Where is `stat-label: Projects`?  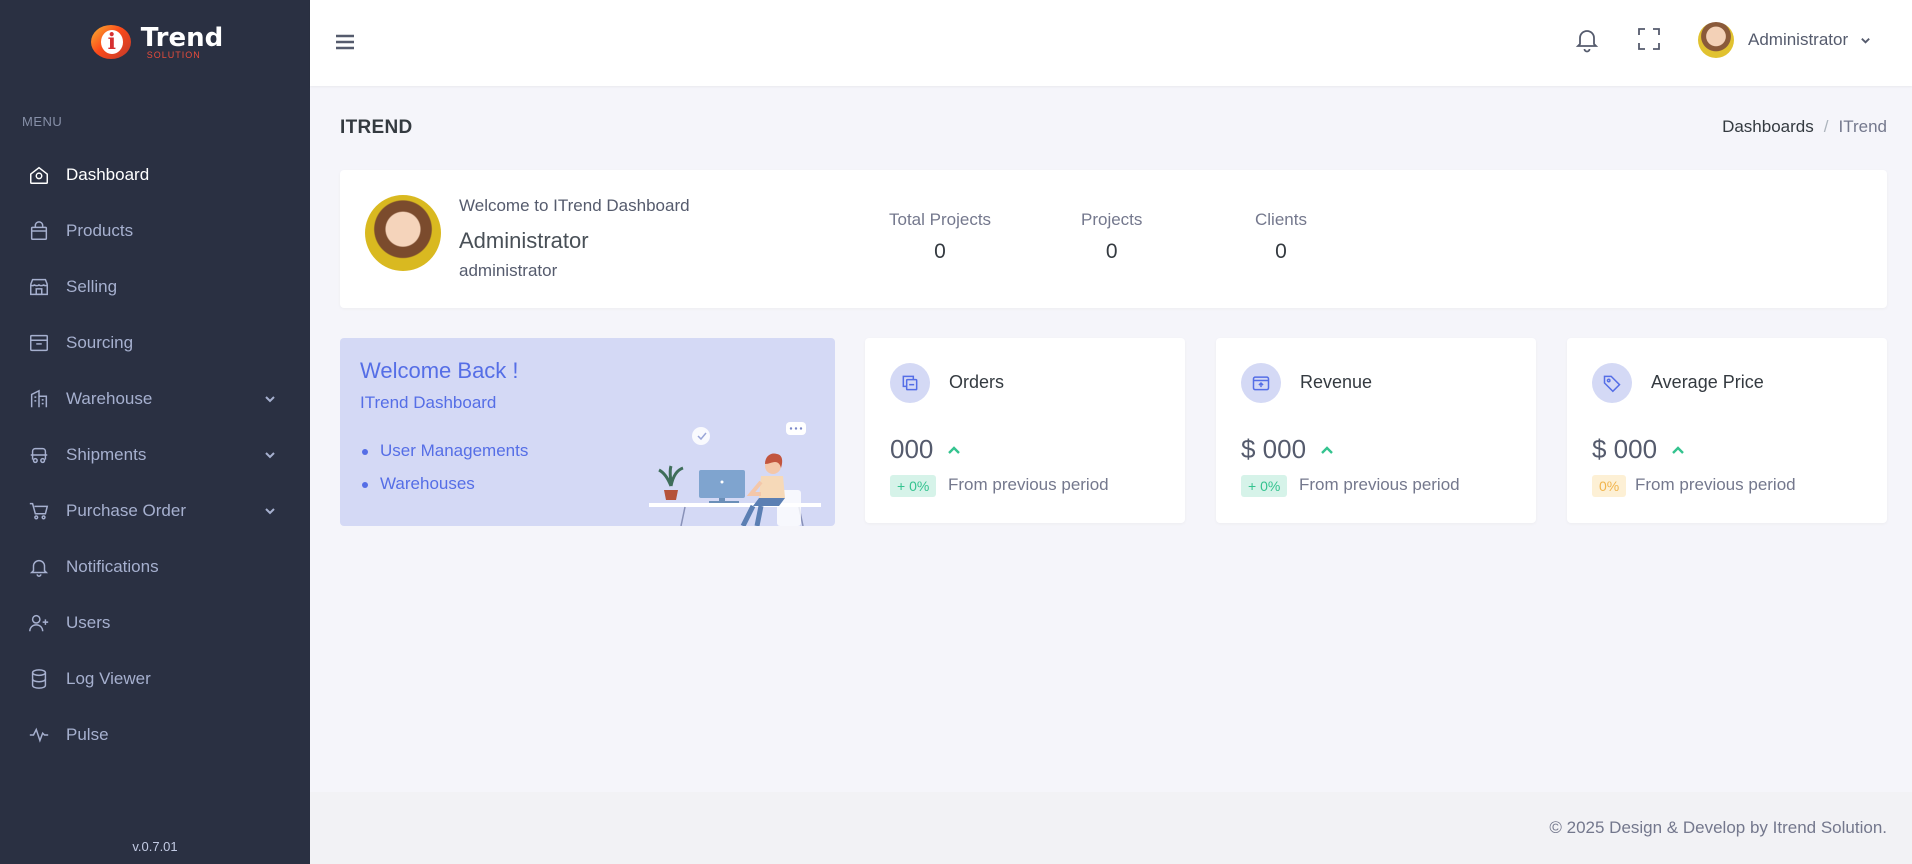
stat-label: Projects is located at coordinates (1112, 219).